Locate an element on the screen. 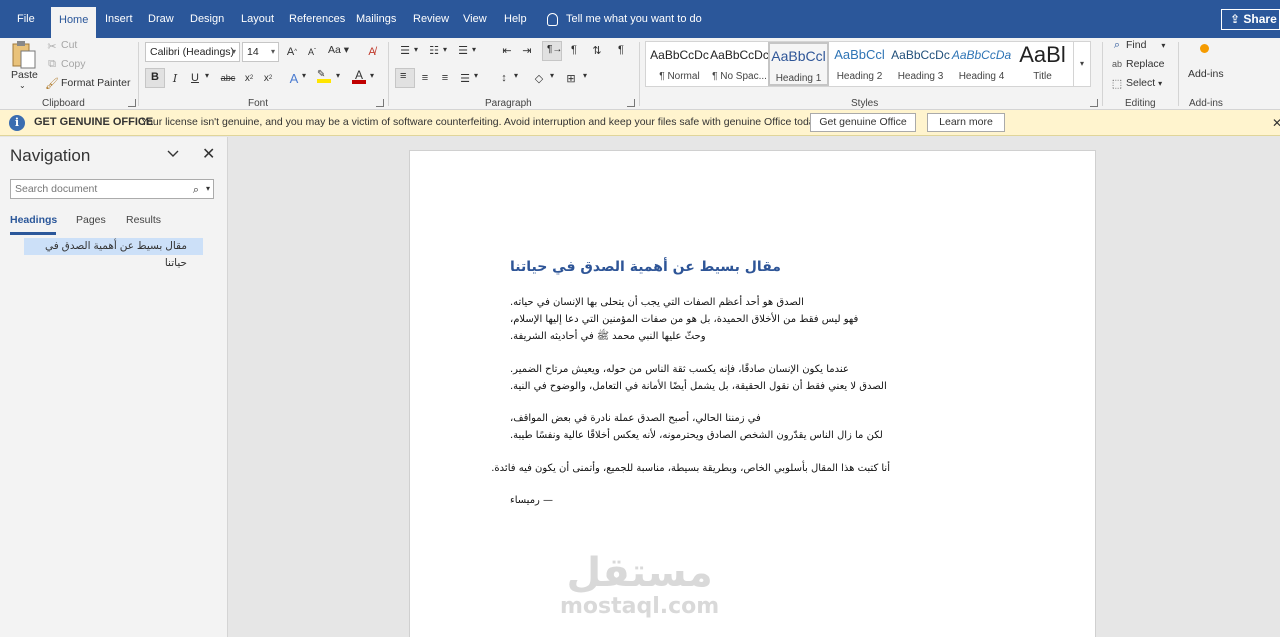 The height and width of the screenshot is (637, 1280). share-button: ⇪ Share is located at coordinates (1250, 19).